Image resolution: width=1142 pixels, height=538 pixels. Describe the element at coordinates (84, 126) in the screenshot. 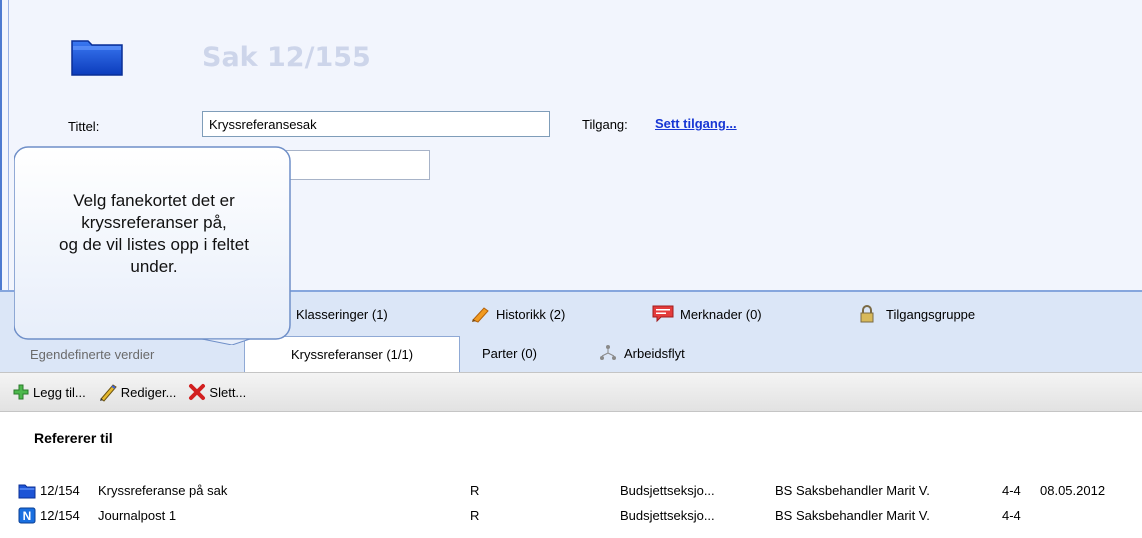

I see `title-label: Tittel:` at that location.